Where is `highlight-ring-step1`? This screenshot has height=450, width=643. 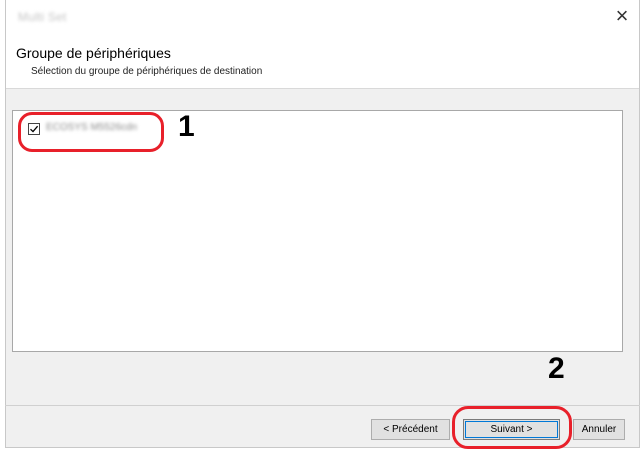
highlight-ring-step1 is located at coordinates (91, 132).